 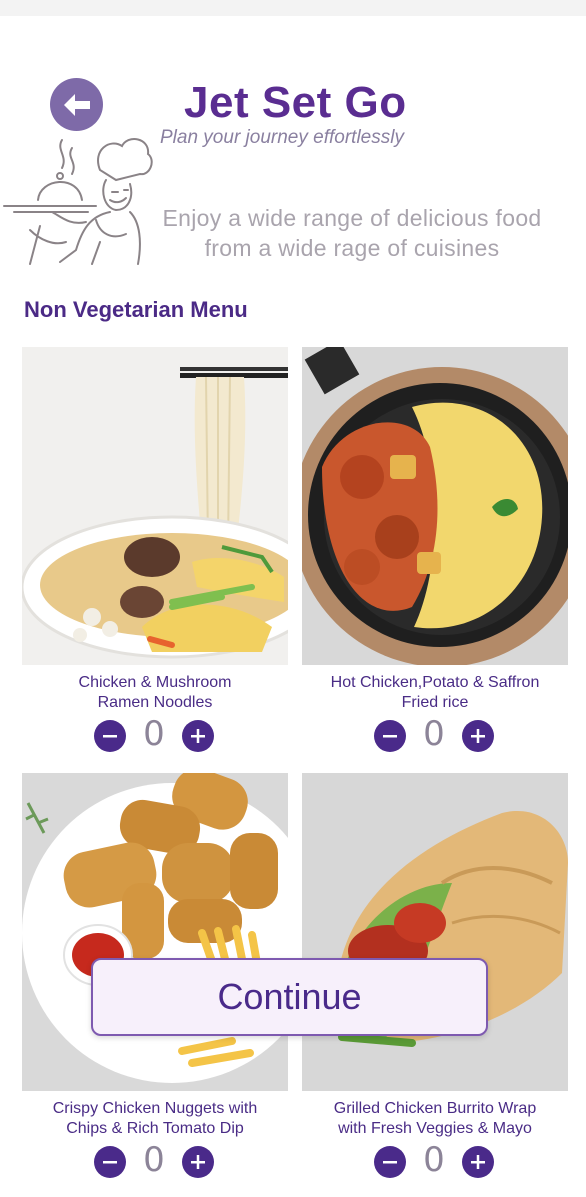 I want to click on chicken-rice-image, so click(x=435, y=506).